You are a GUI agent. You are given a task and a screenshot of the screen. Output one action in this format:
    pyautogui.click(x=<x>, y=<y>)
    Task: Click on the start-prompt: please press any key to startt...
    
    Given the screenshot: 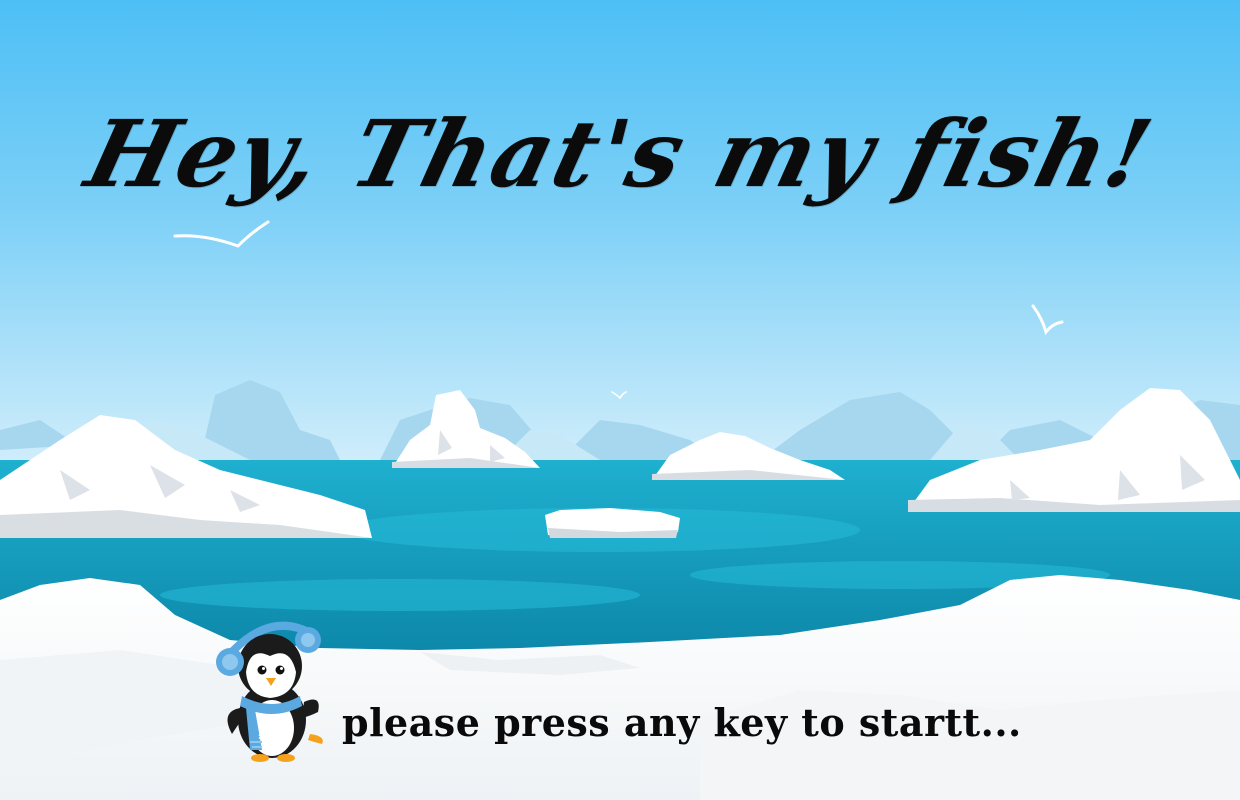 What is the action you would take?
    pyautogui.click(x=682, y=722)
    